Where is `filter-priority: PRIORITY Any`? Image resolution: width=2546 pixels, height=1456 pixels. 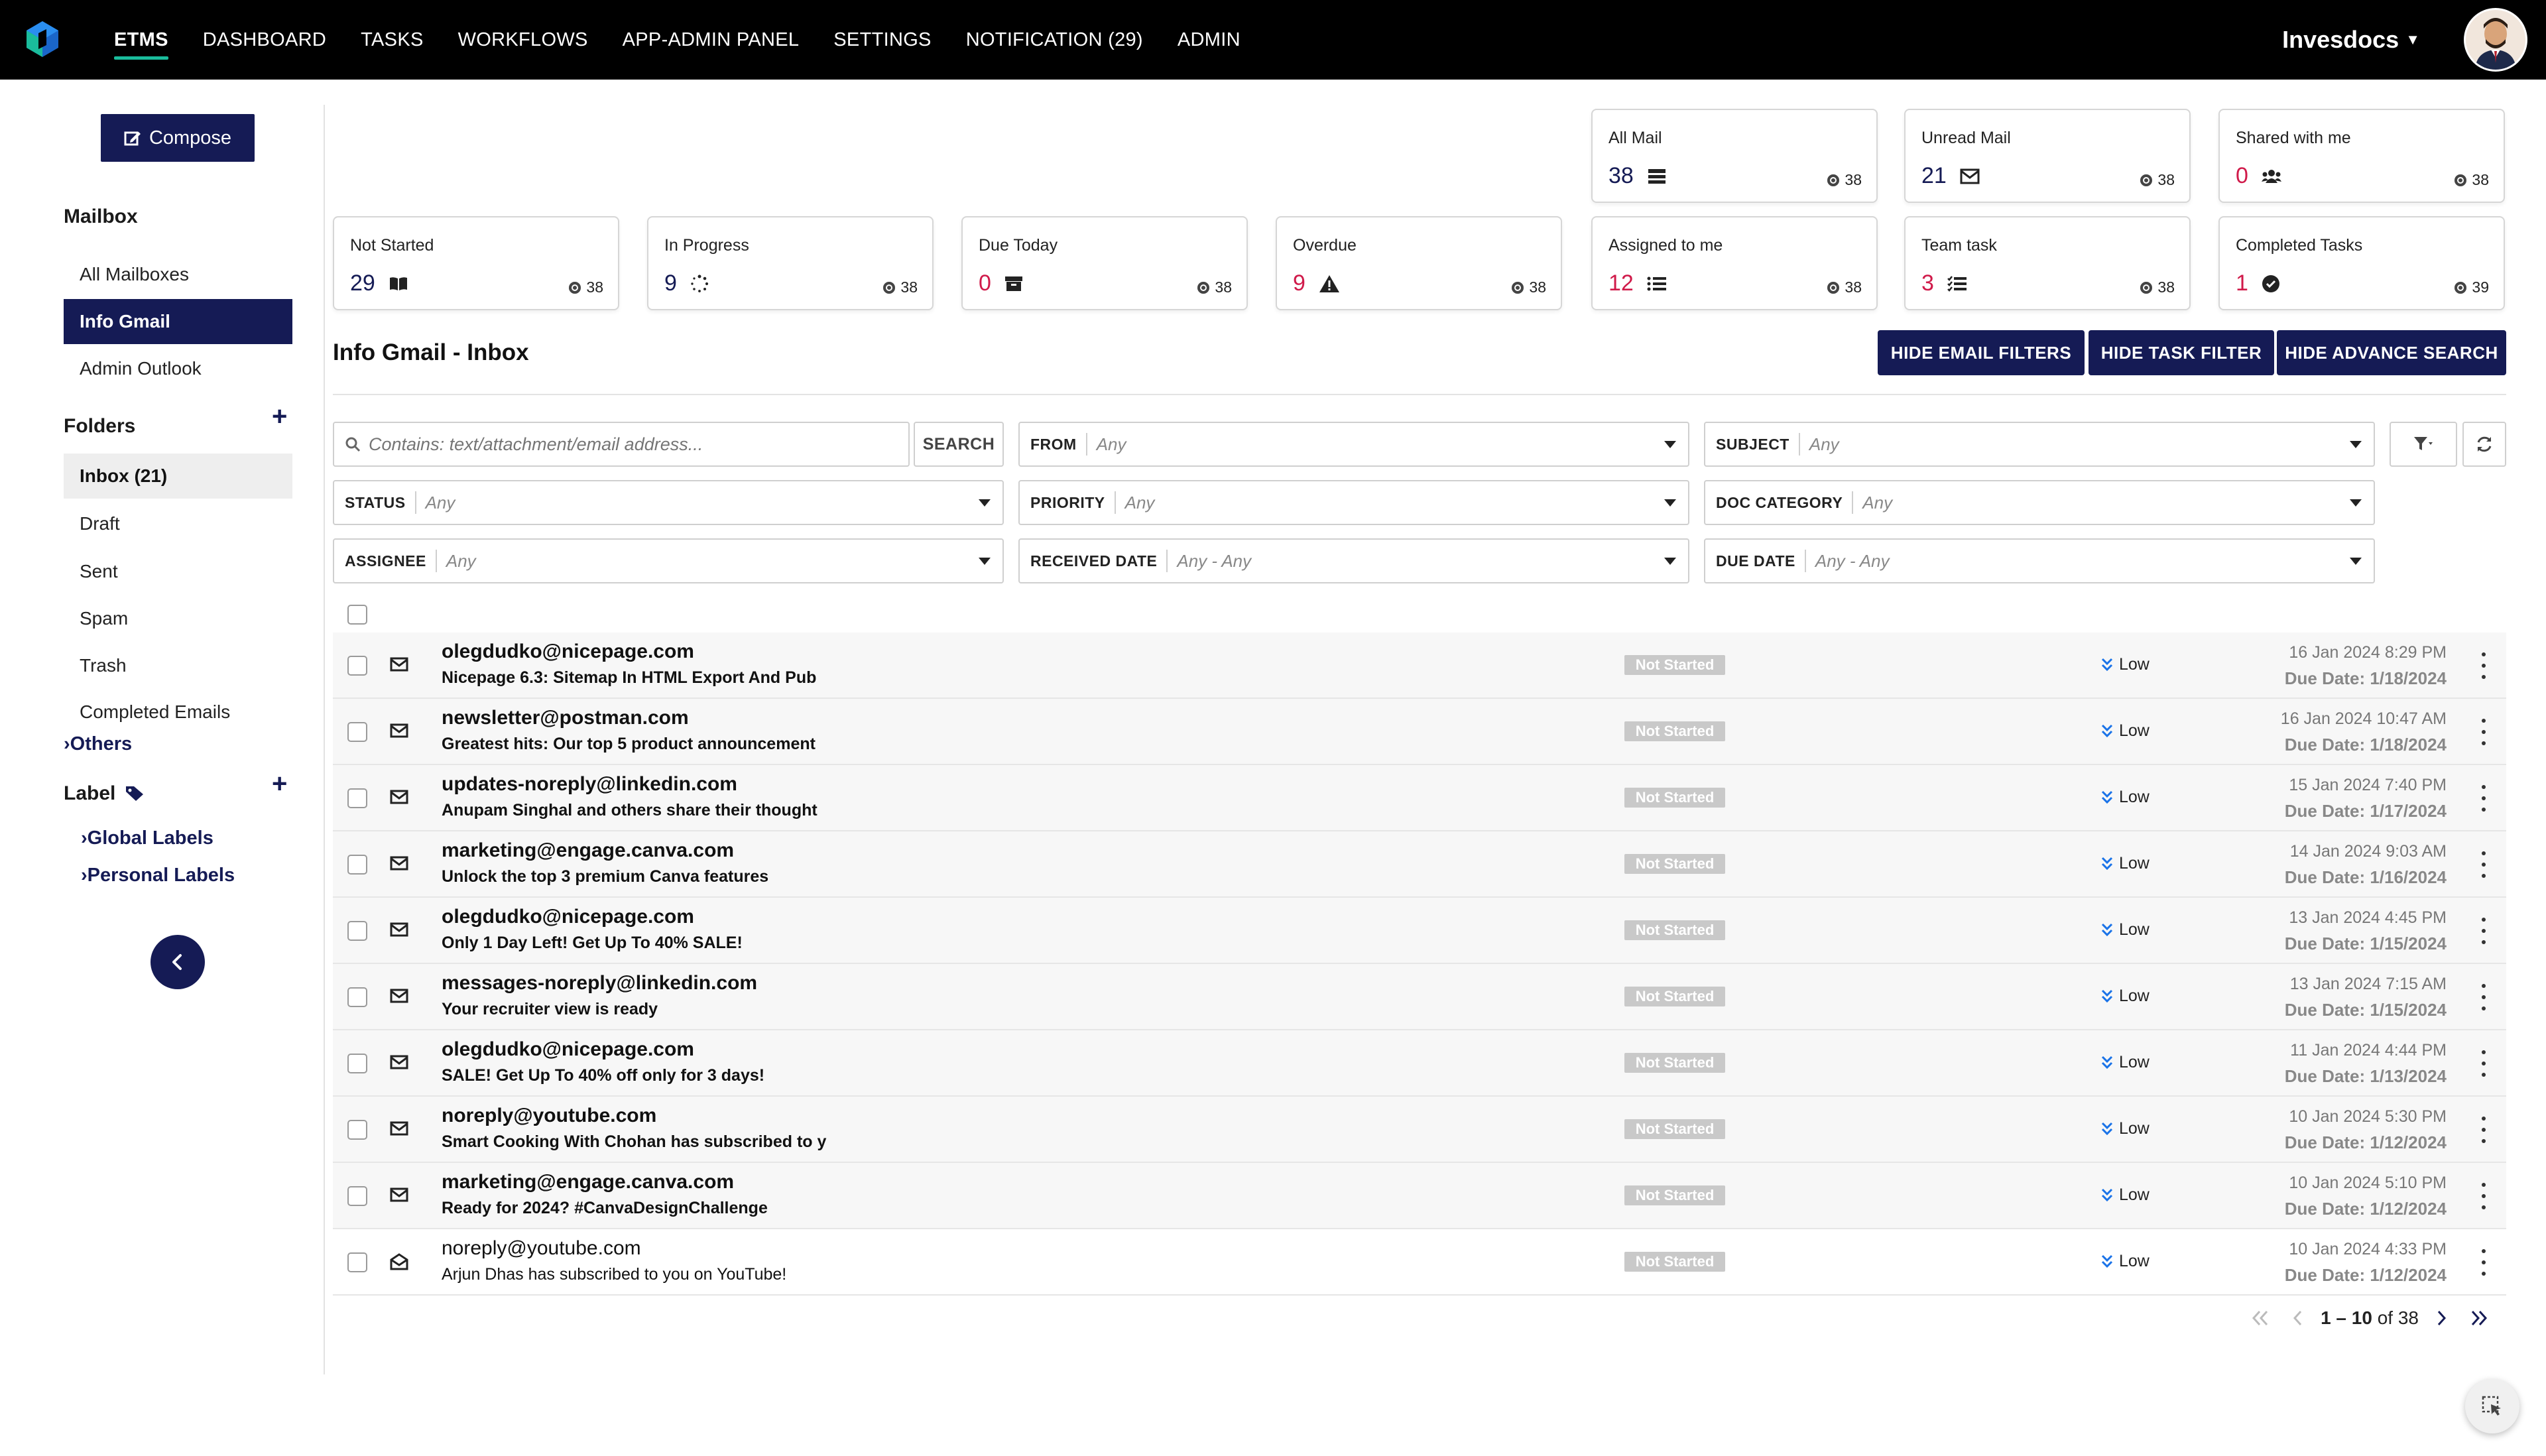 filter-priority: PRIORITY Any is located at coordinates (1353, 502).